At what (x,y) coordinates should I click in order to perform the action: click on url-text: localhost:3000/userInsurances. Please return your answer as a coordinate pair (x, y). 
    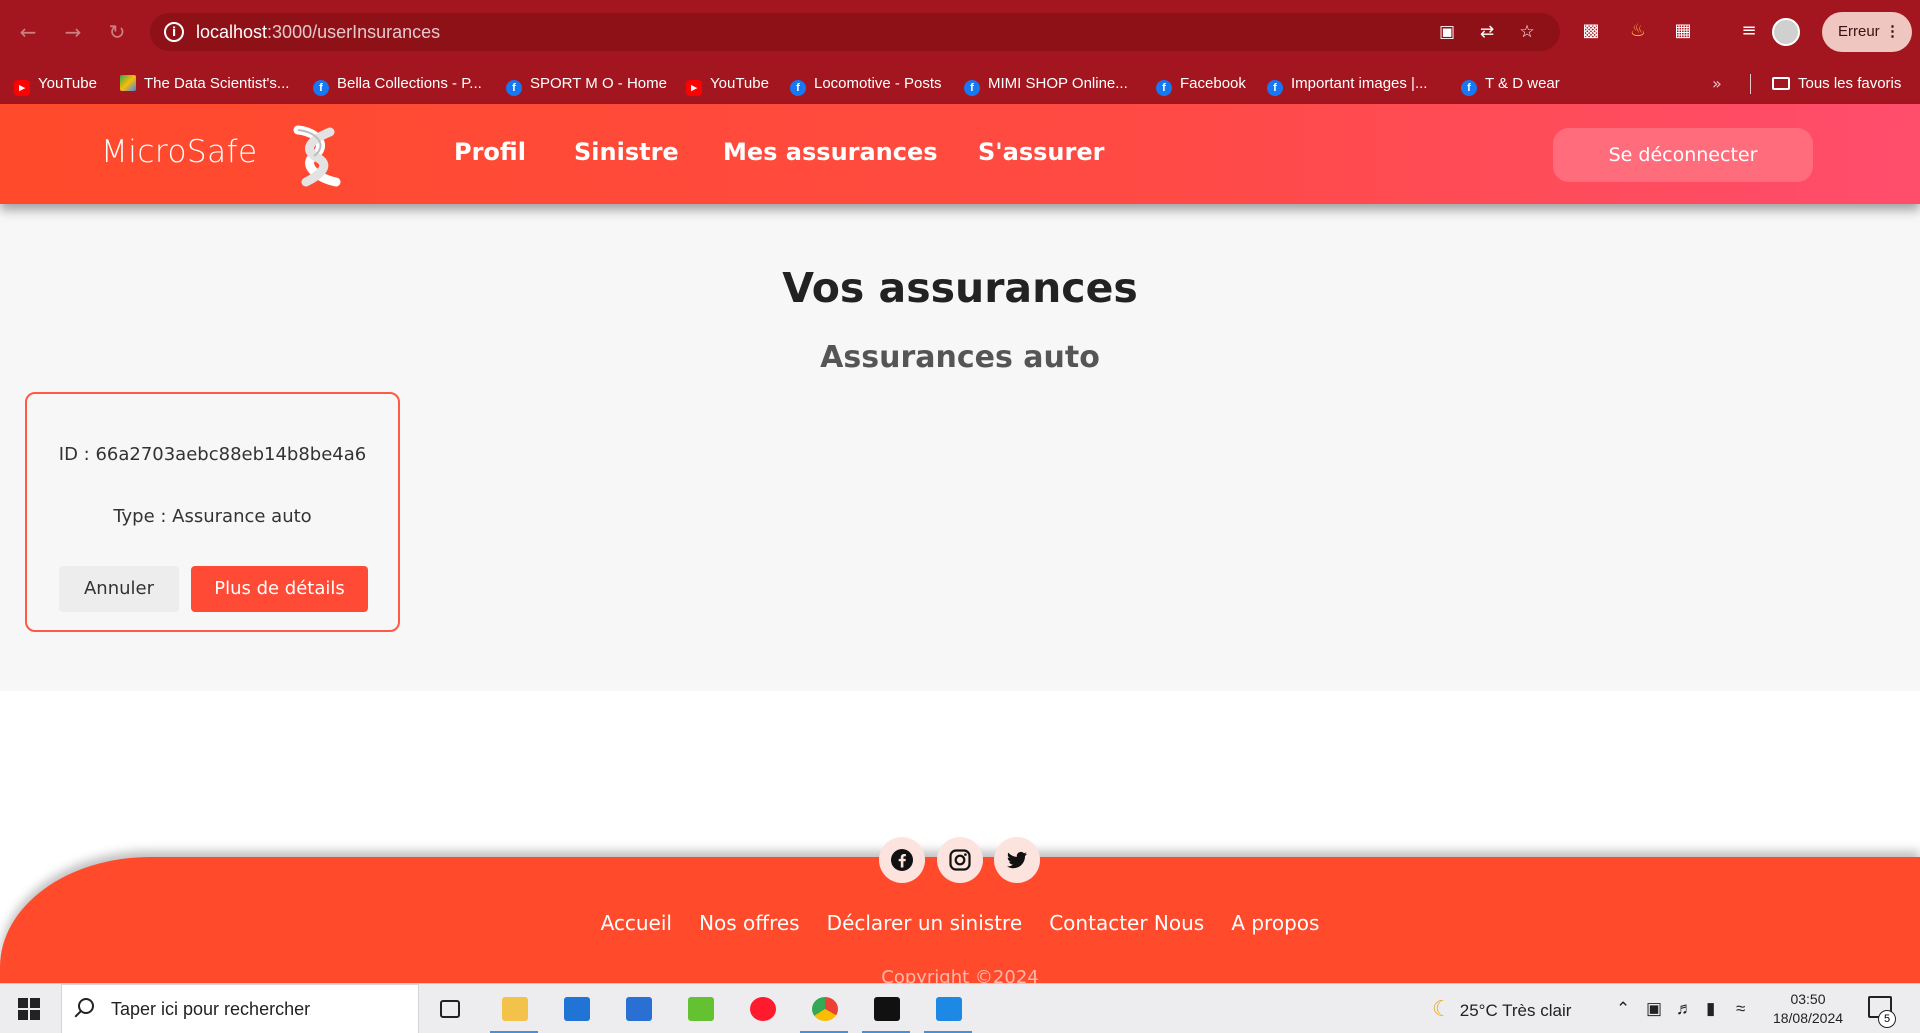
    Looking at the image, I should click on (318, 32).